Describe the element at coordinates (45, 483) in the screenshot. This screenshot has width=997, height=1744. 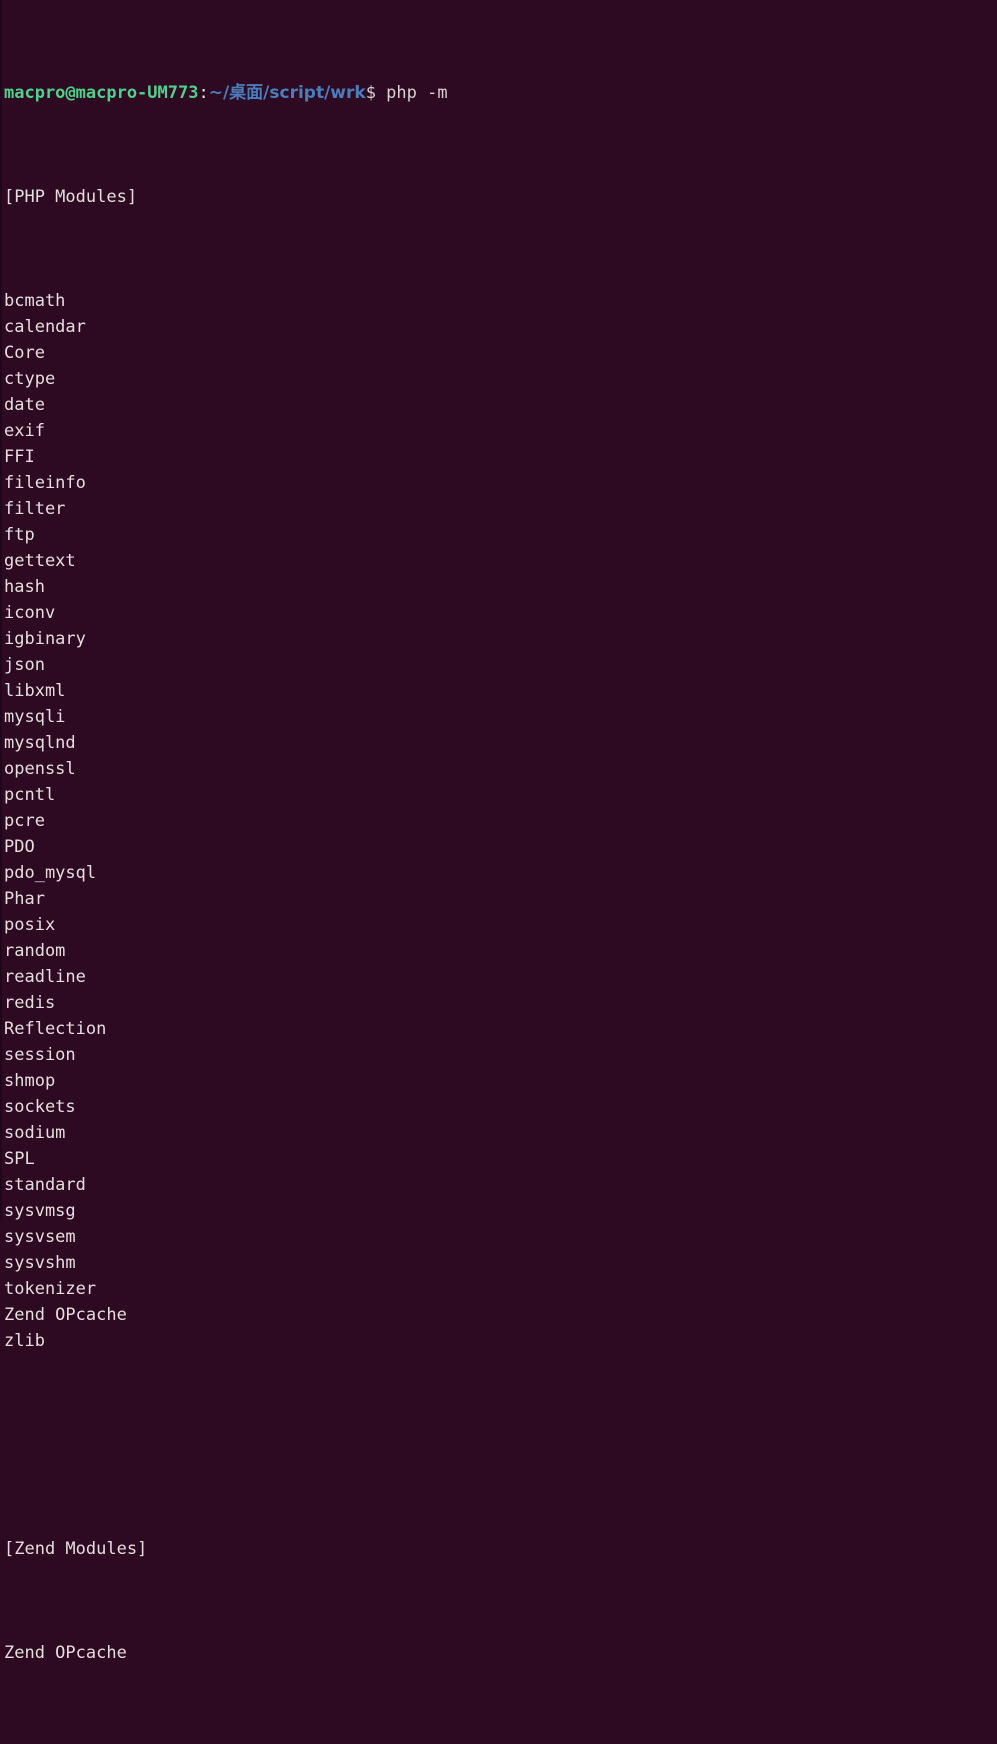
I see `php-module-item: fileinfo` at that location.